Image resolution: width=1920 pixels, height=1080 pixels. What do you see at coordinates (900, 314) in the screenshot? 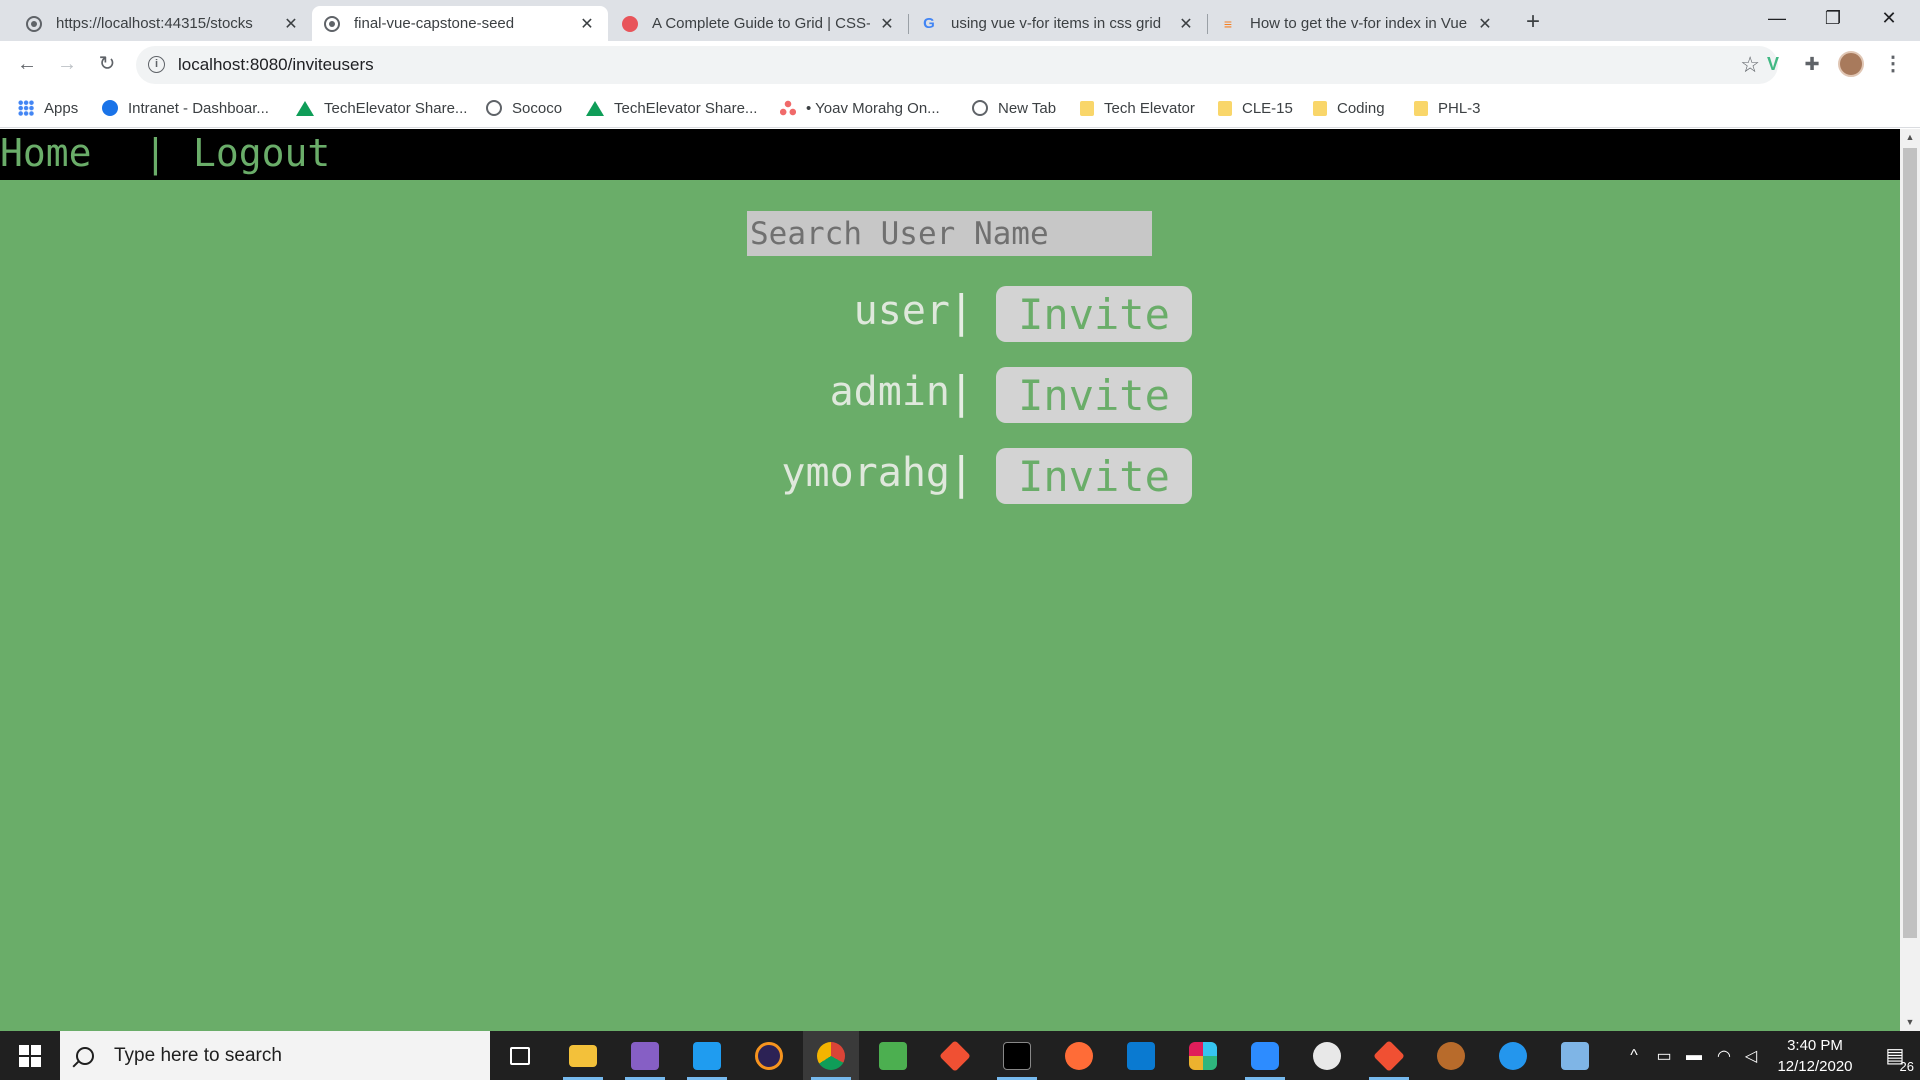
I see `user-row: user | Invite` at bounding box center [900, 314].